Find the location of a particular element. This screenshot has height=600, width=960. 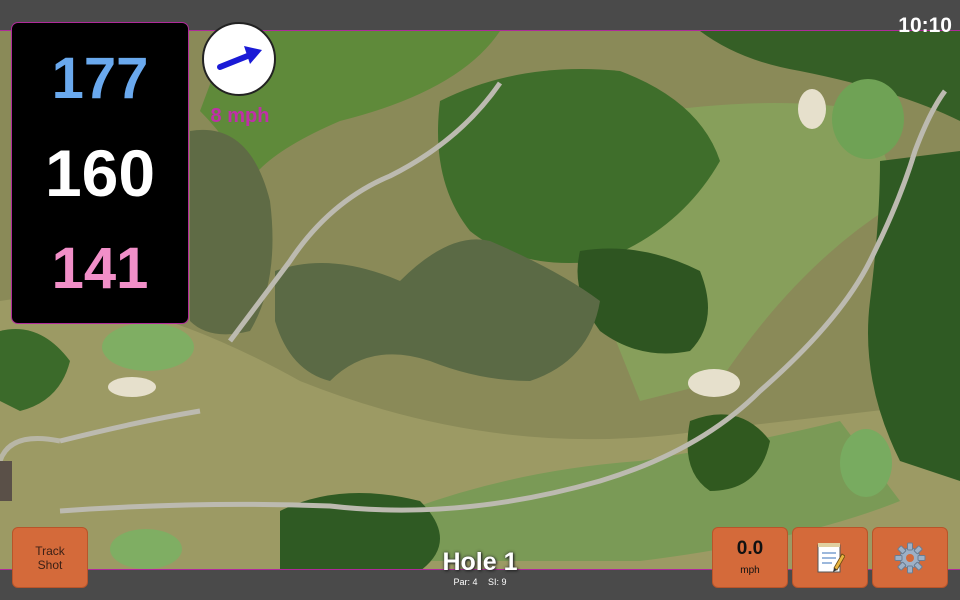

back-distance: 177 is located at coordinates (100, 78).